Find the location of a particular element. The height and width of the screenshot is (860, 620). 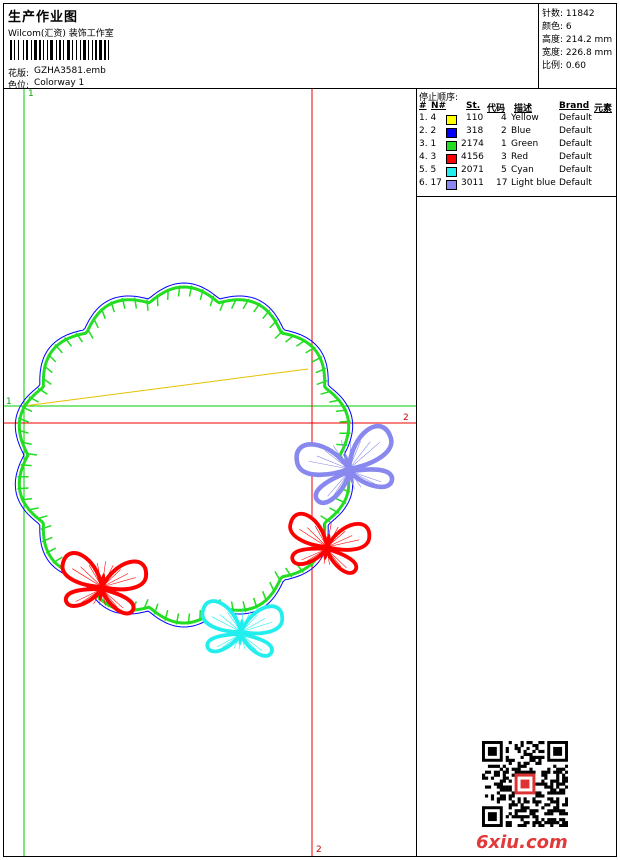

col-hash: # is located at coordinates (423, 106).